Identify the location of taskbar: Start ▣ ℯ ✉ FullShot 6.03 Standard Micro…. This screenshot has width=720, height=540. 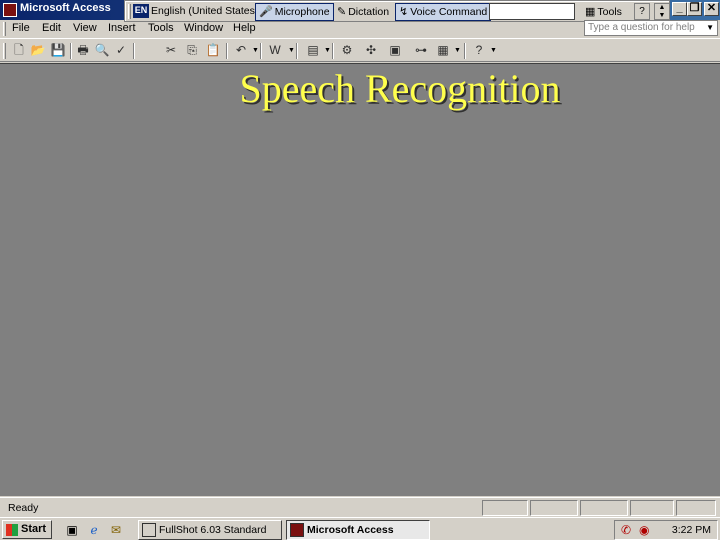
(360, 528).